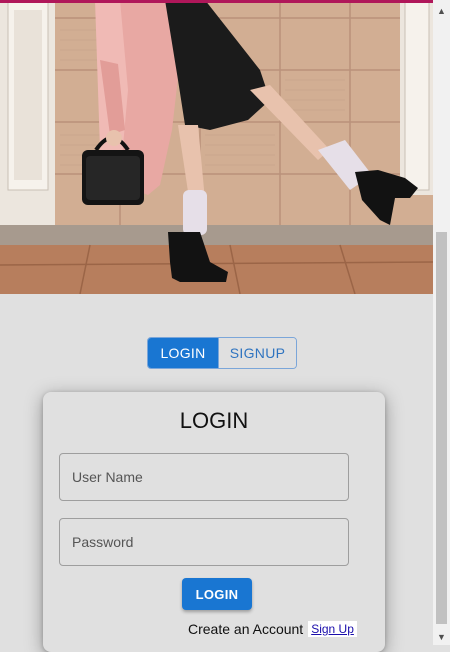 Image resolution: width=450 pixels, height=652 pixels. Describe the element at coordinates (441, 636) in the screenshot. I see `scroll-down-icon: ▼` at that location.